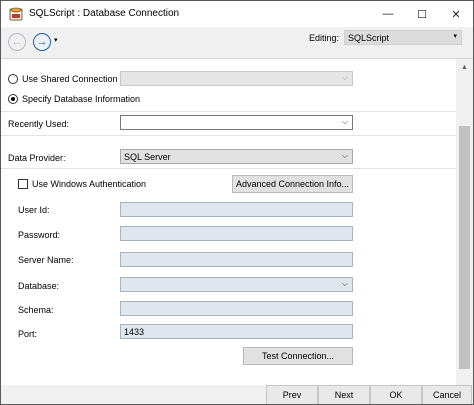 The height and width of the screenshot is (405, 474). What do you see at coordinates (236, 233) in the screenshot?
I see `password-input` at bounding box center [236, 233].